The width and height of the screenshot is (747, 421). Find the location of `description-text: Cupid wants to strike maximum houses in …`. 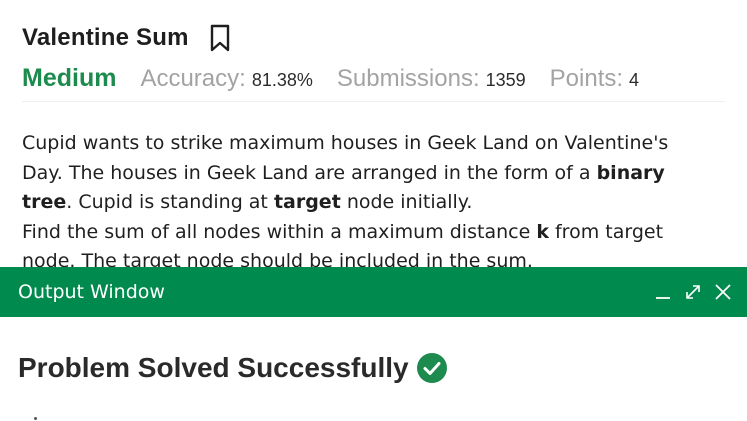

description-text: Cupid wants to strike maximum houses in … is located at coordinates (345, 158).